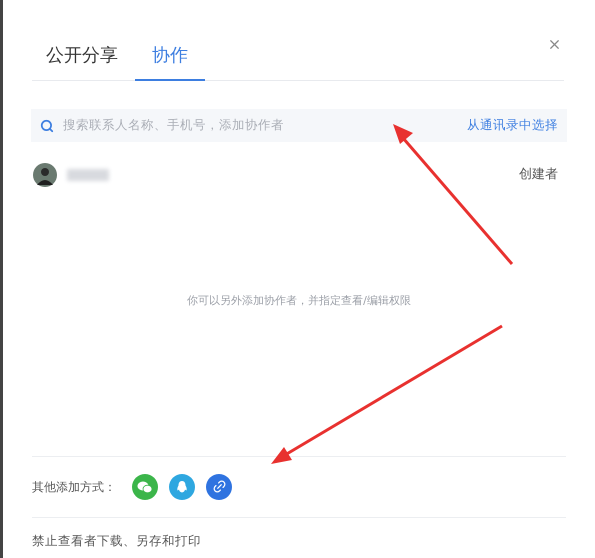  What do you see at coordinates (47, 125) in the screenshot?
I see `search-icon` at bounding box center [47, 125].